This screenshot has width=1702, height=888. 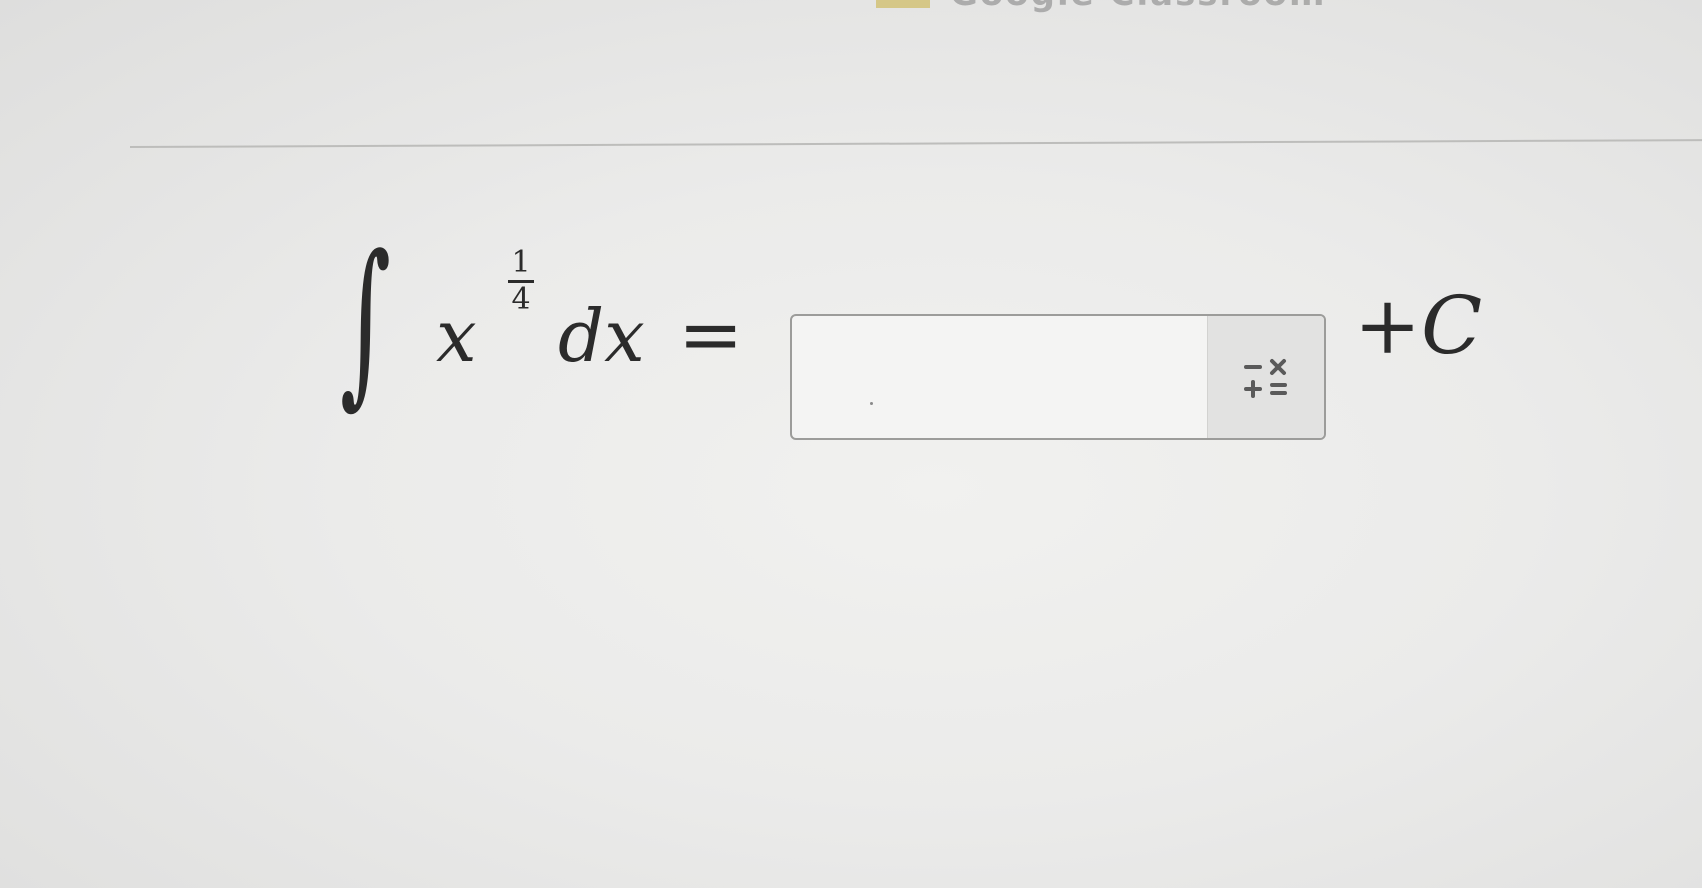 I want to click on input-cursor, so click(x=871, y=403).